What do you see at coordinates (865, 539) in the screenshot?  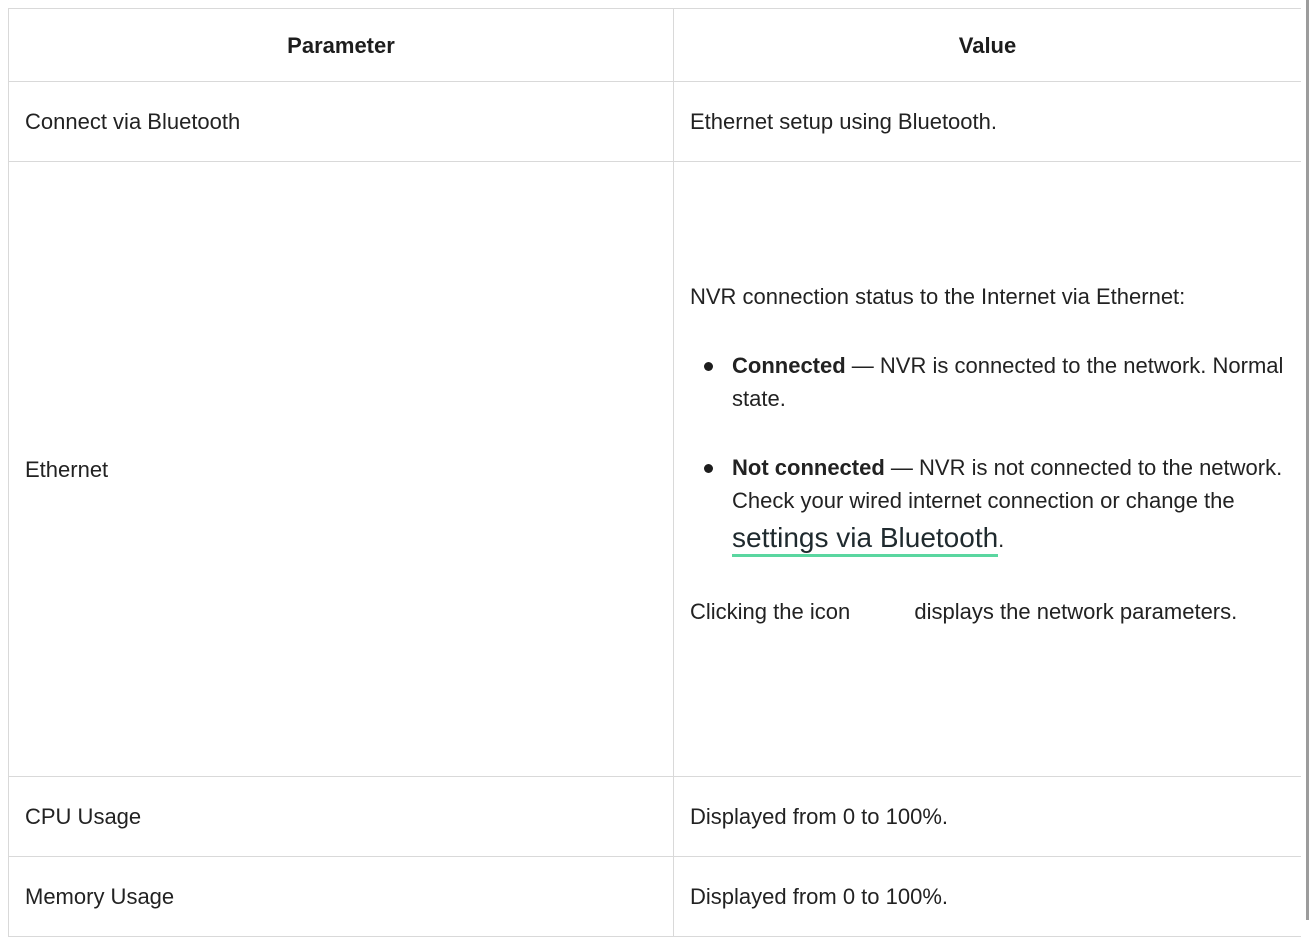 I see `settings-via-bluetooth-link: settings via Bluetooth` at bounding box center [865, 539].